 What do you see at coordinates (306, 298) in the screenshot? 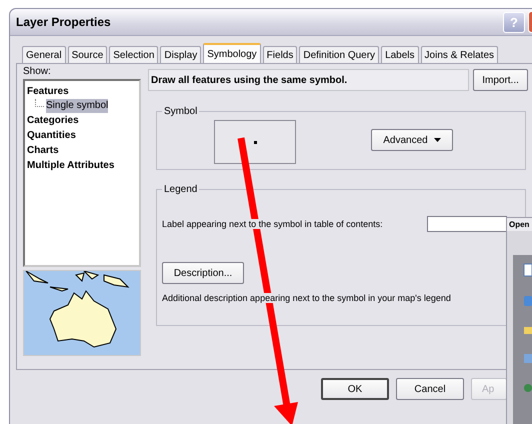
I see `description-note: Additional description appearing next to the symbol in your map's legend` at bounding box center [306, 298].